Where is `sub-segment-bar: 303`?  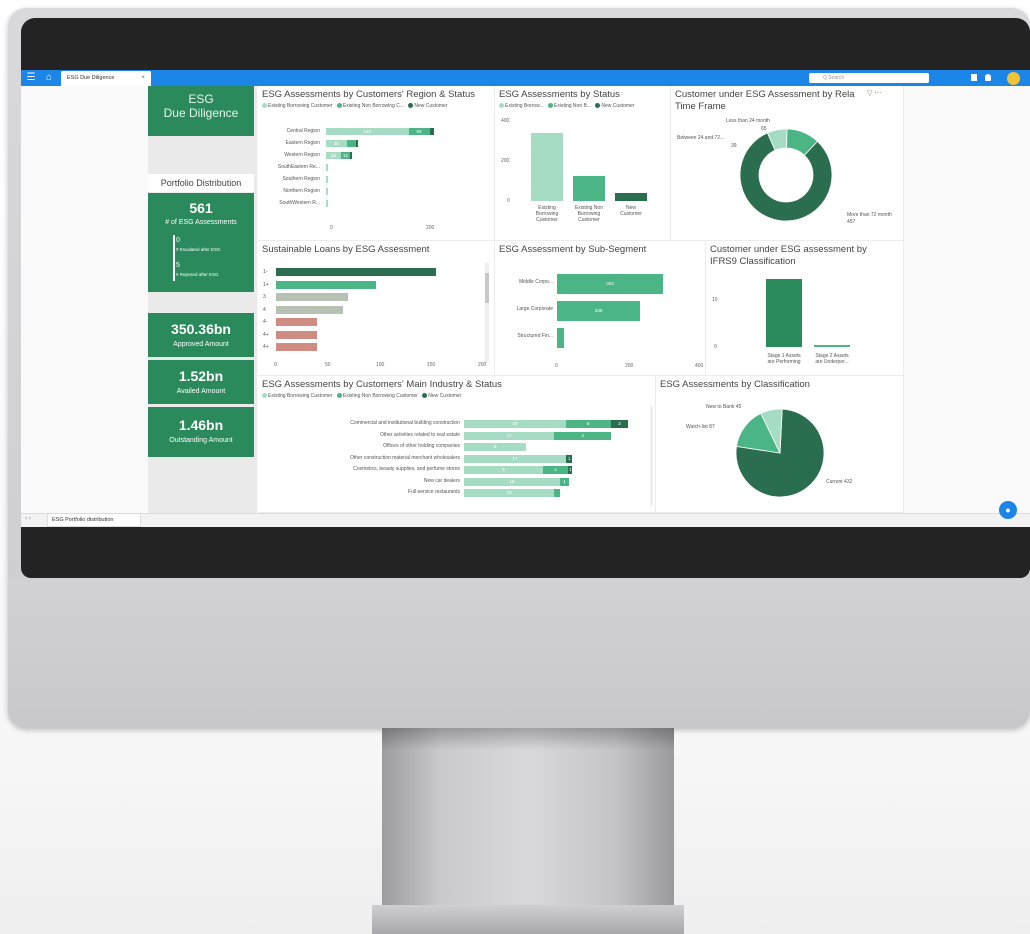 sub-segment-bar: 303 is located at coordinates (610, 284).